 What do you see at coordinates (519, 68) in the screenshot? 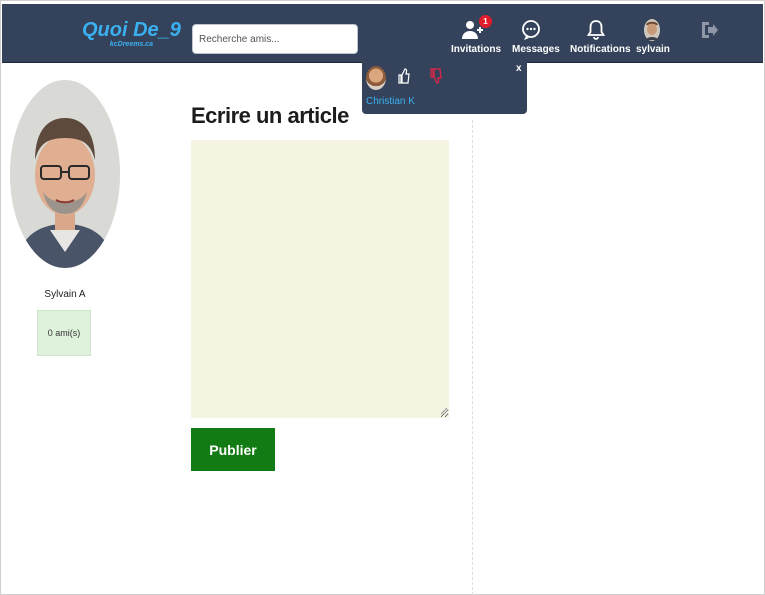
I see `close-dropdown-button: x` at bounding box center [519, 68].